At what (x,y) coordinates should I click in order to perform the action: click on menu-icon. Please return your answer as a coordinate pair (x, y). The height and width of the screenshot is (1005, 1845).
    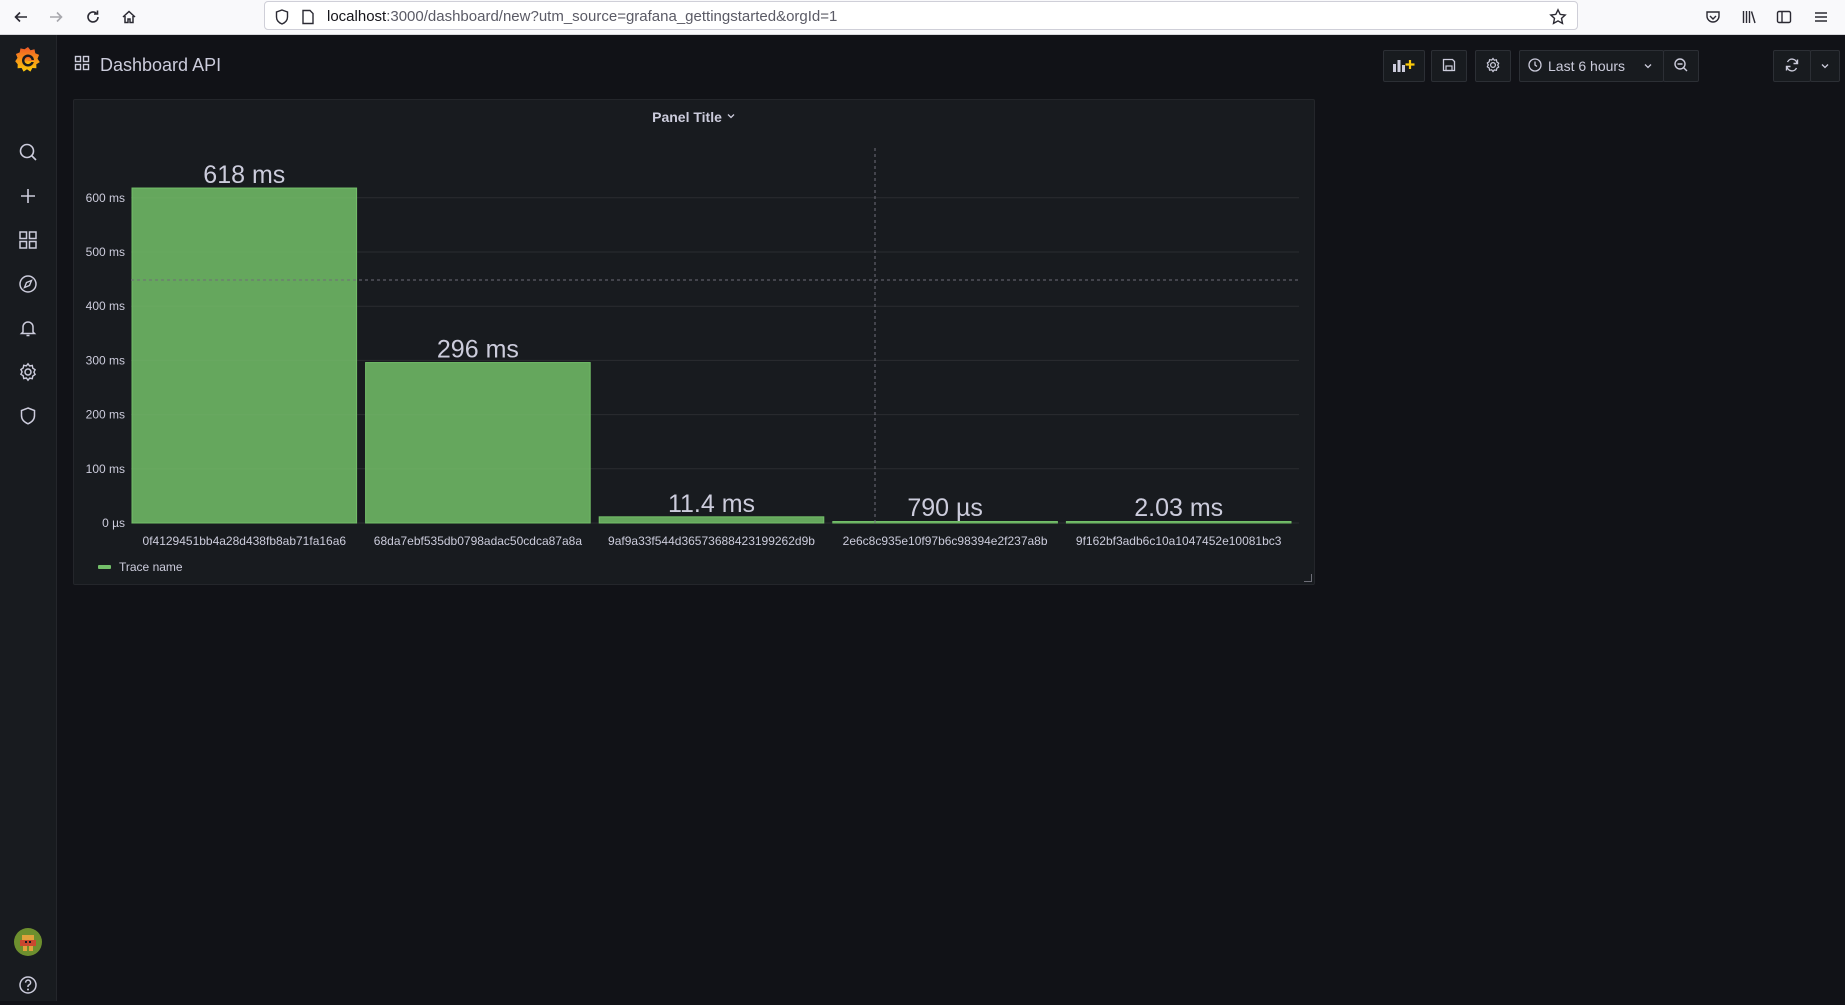
    Looking at the image, I should click on (1821, 17).